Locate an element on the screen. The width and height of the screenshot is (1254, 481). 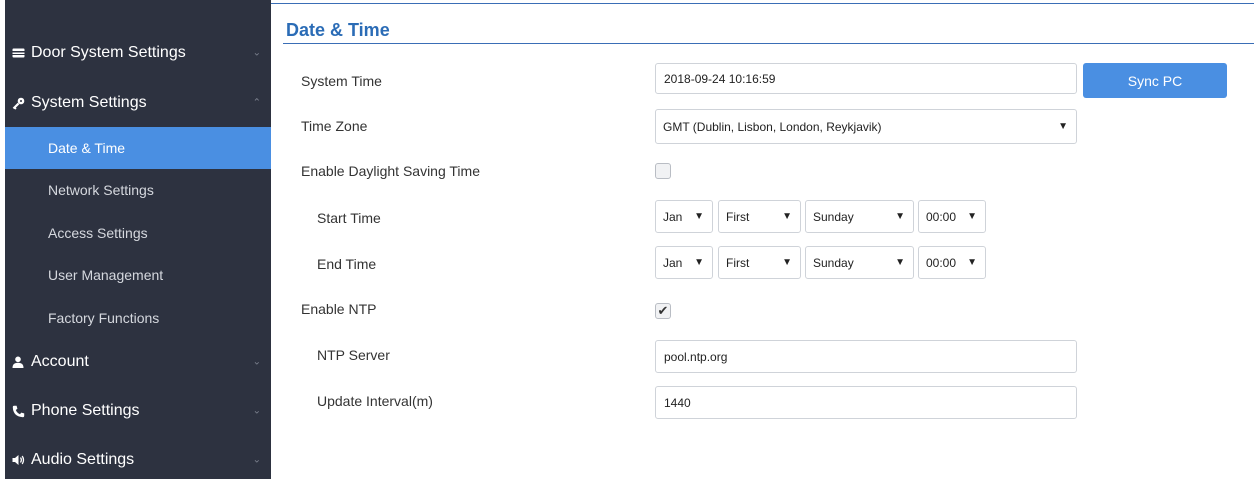
nav-phone-settings: Phone Settings ⌄ is located at coordinates (138, 411).